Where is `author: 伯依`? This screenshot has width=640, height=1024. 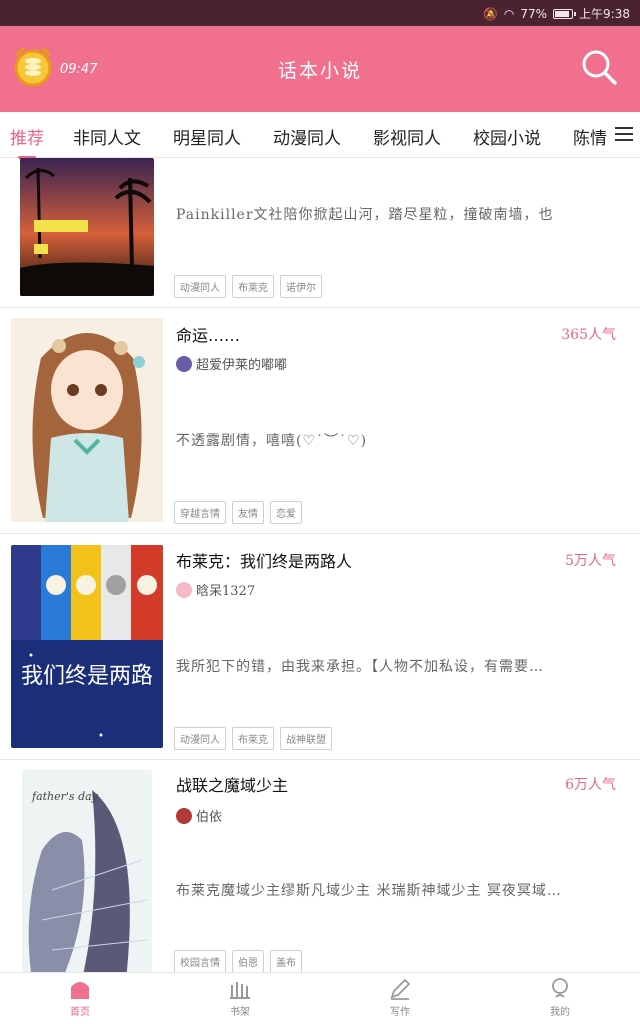 author: 伯依 is located at coordinates (199, 815).